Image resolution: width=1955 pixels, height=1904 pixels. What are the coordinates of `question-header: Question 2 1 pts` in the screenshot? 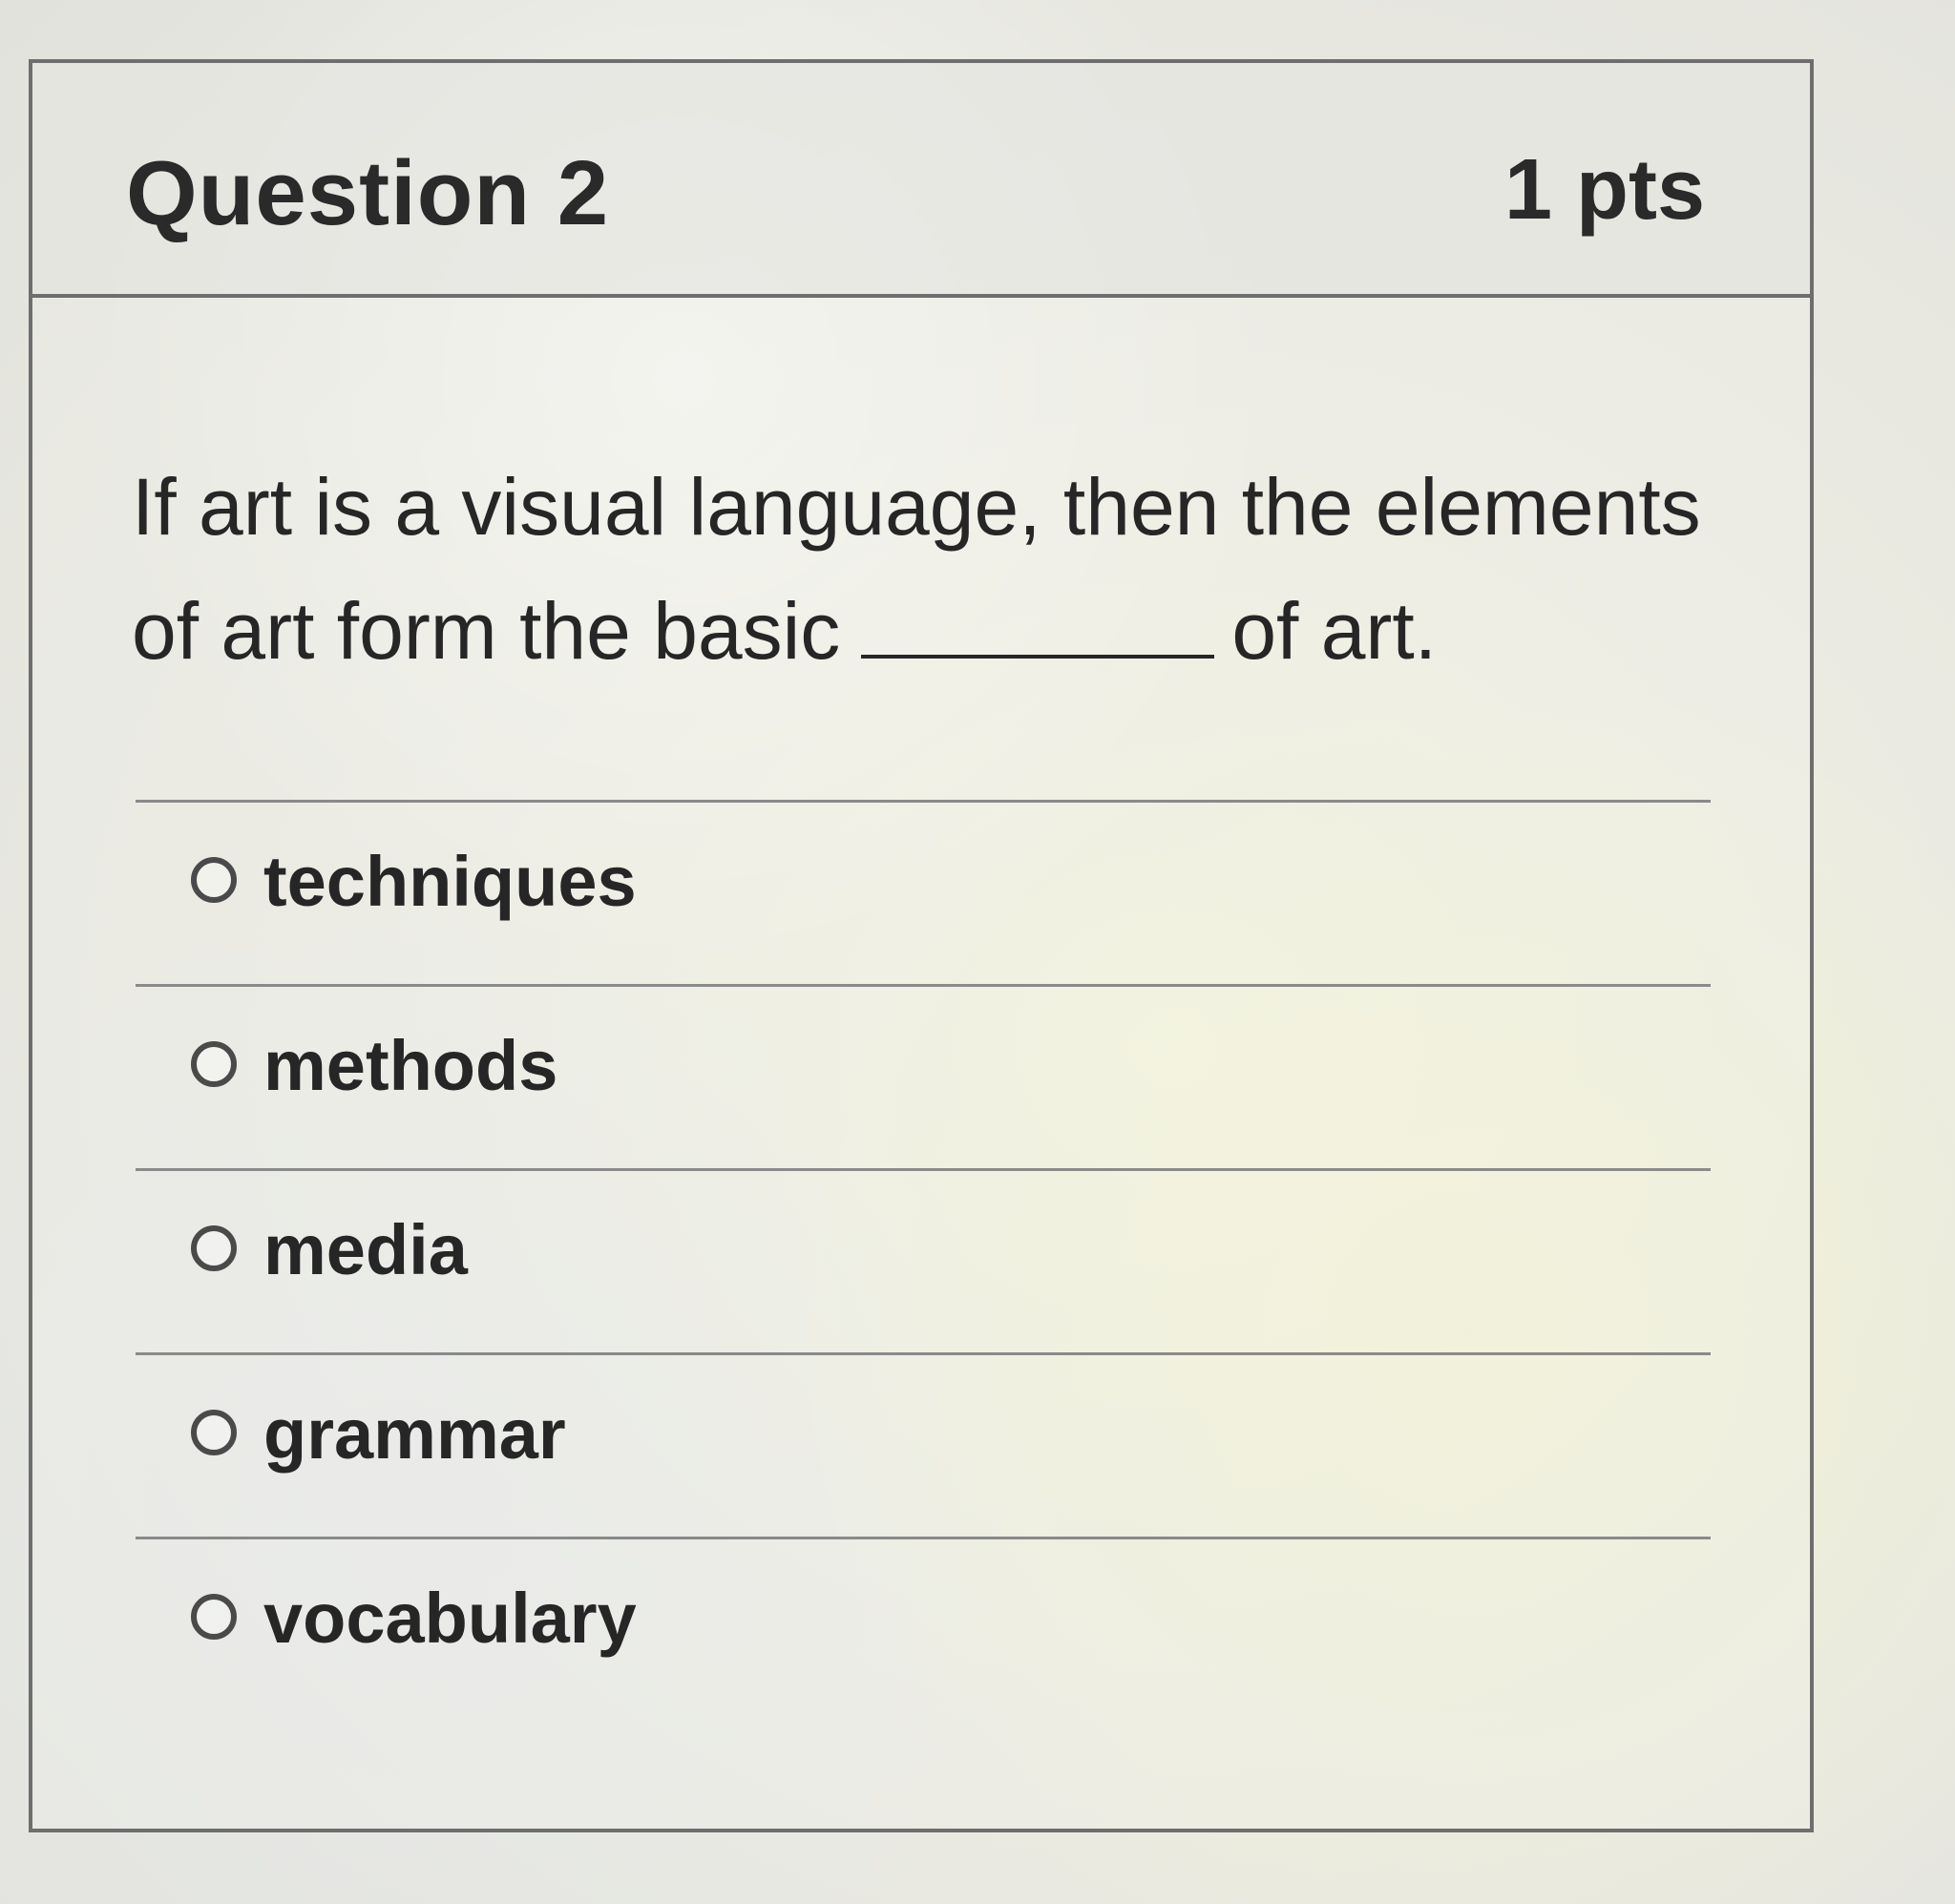 It's located at (921, 180).